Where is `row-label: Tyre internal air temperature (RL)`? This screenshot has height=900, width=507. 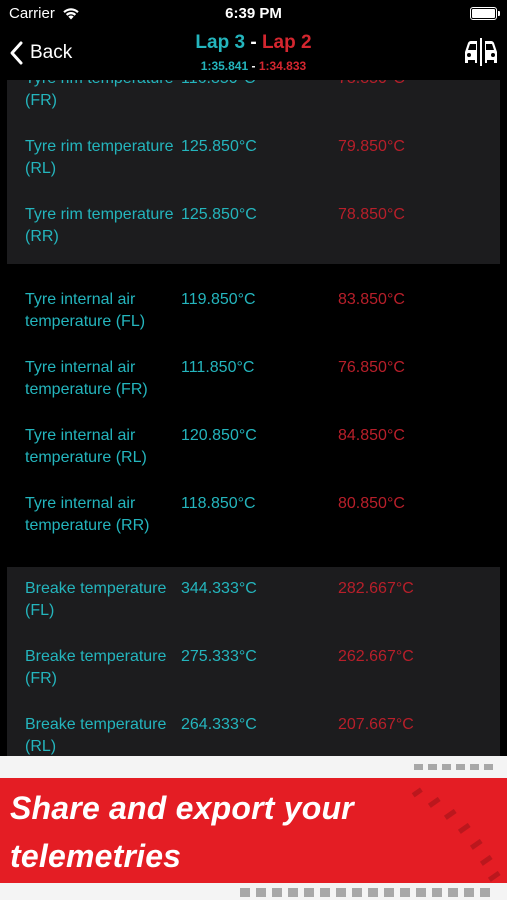
row-label: Tyre internal air temperature (RL) is located at coordinates (86, 446).